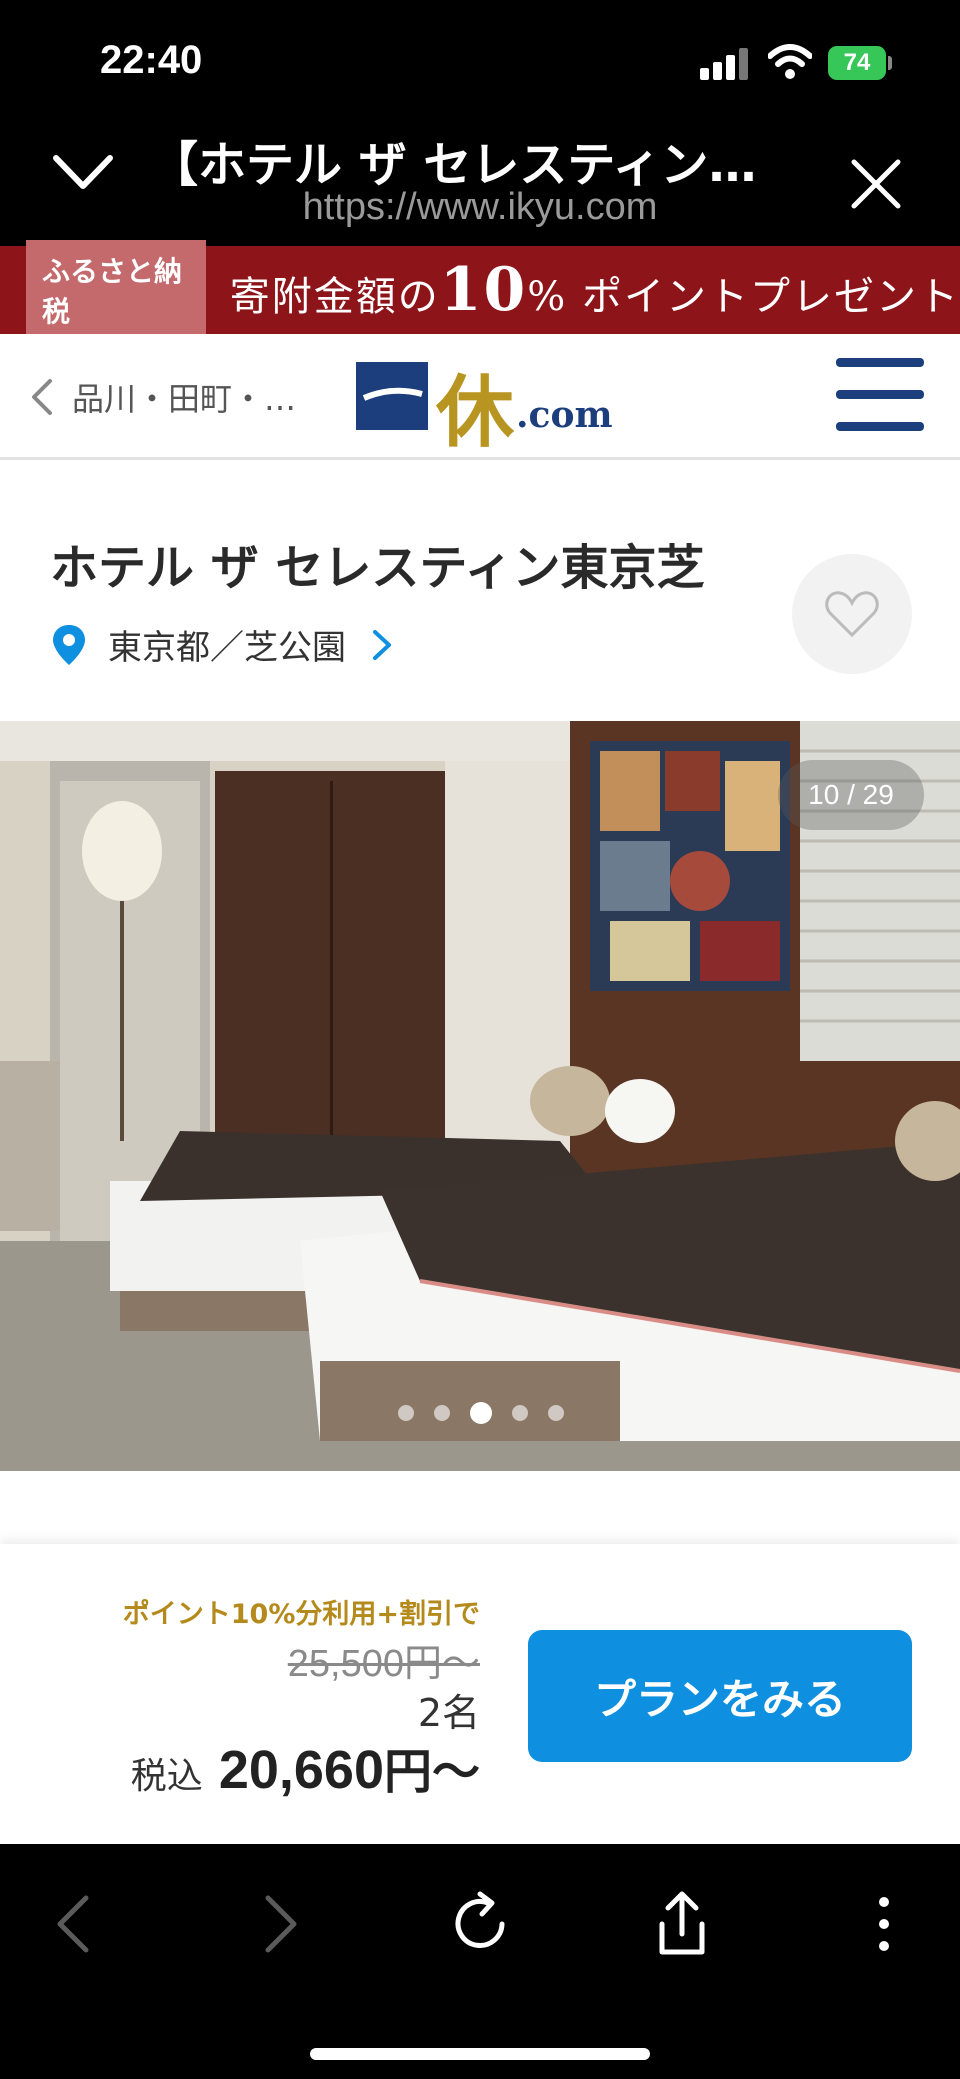 The image size is (960, 2079). Describe the element at coordinates (334, 297) in the screenshot. I see `promo-prefix: 寄附金額の` at that location.